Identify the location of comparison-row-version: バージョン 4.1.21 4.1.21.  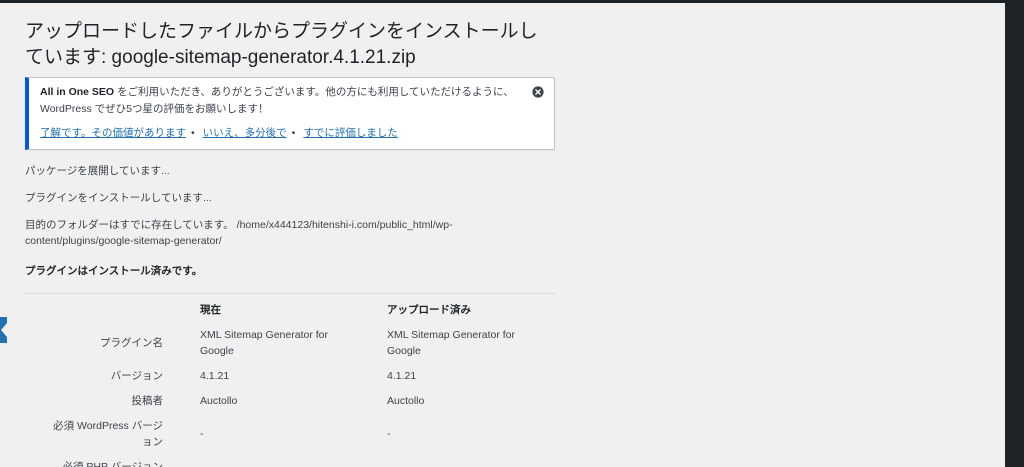
(290, 375).